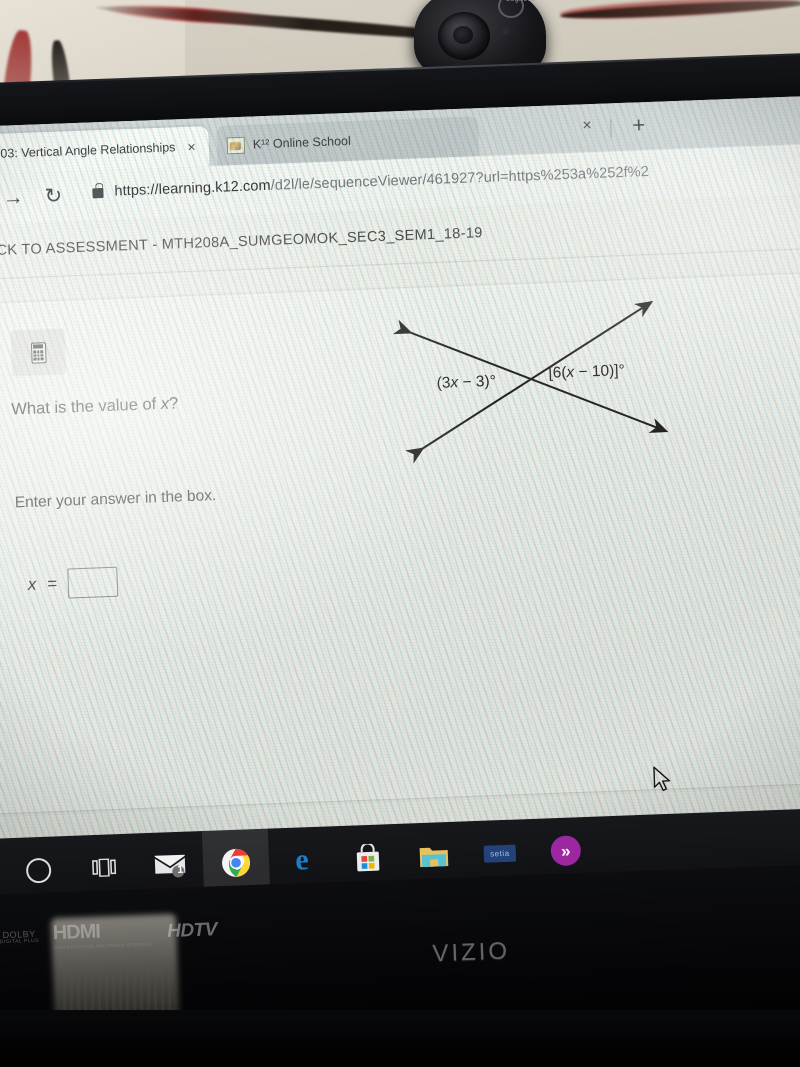 This screenshot has height=1067, width=800. I want to click on answer-row: x =, so click(73, 583).